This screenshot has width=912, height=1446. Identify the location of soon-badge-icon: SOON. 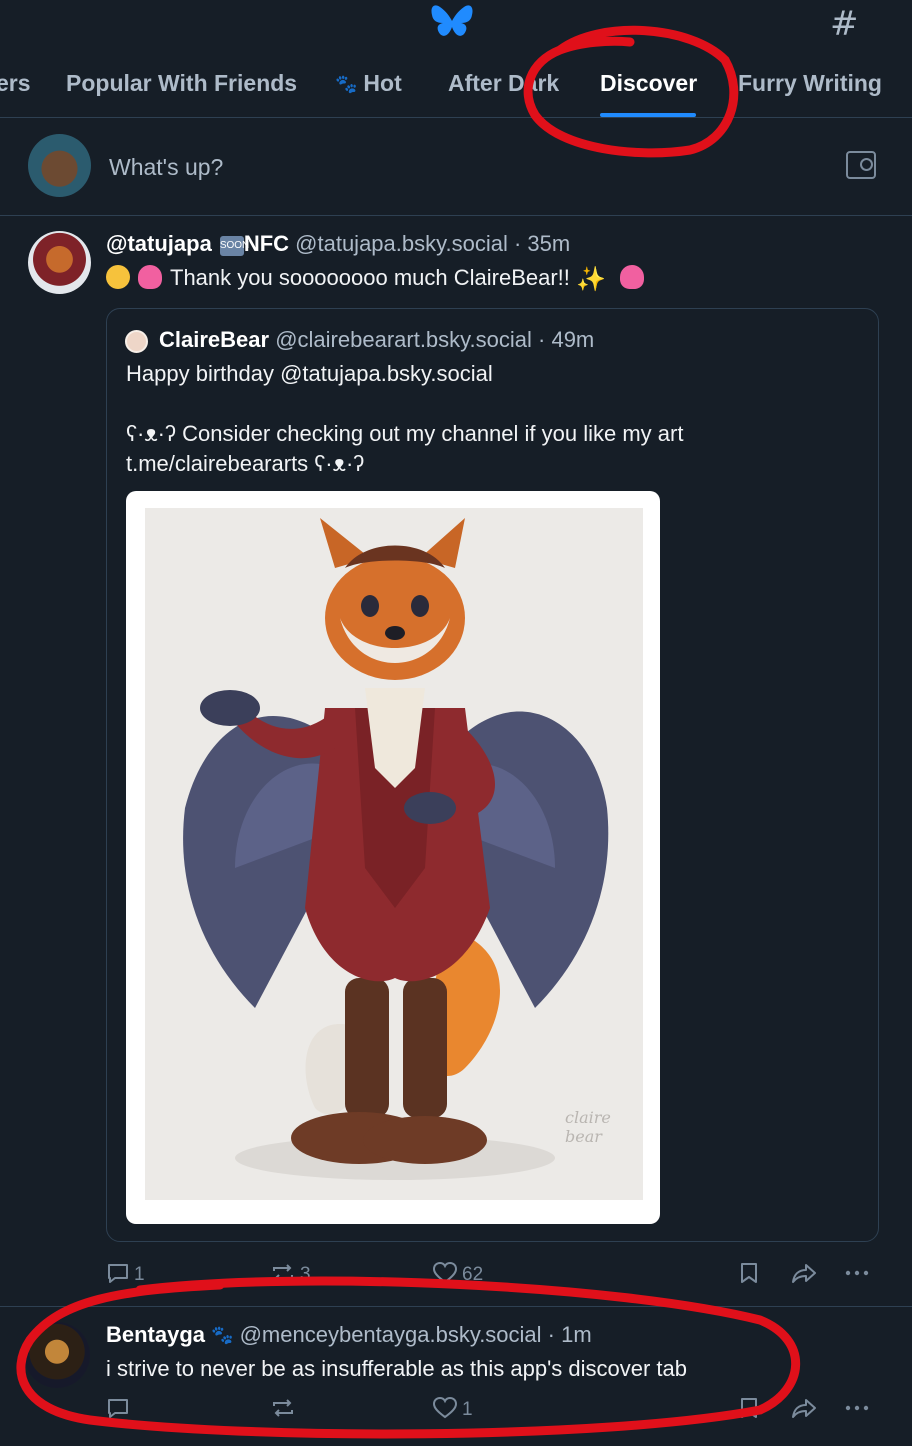
(234, 246).